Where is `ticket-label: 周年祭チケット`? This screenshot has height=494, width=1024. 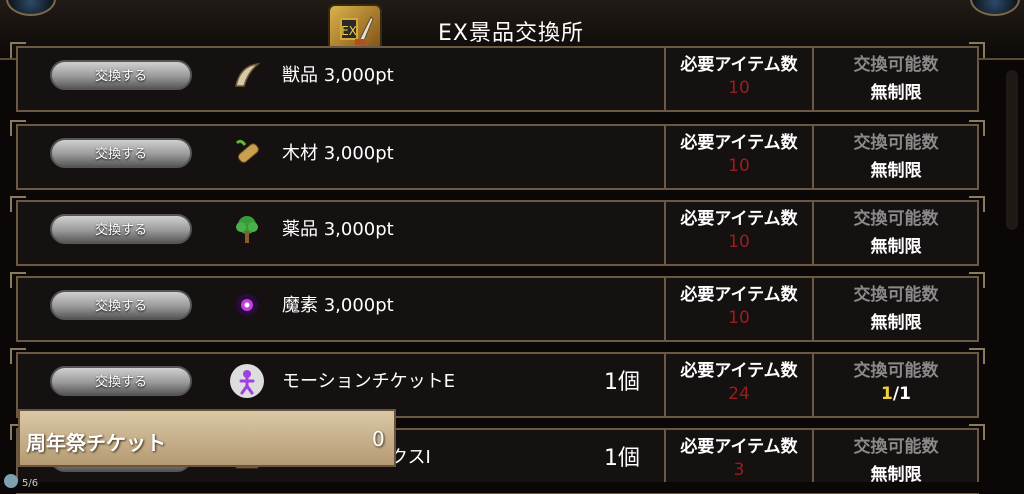 ticket-label: 周年祭チケット is located at coordinates (96, 443).